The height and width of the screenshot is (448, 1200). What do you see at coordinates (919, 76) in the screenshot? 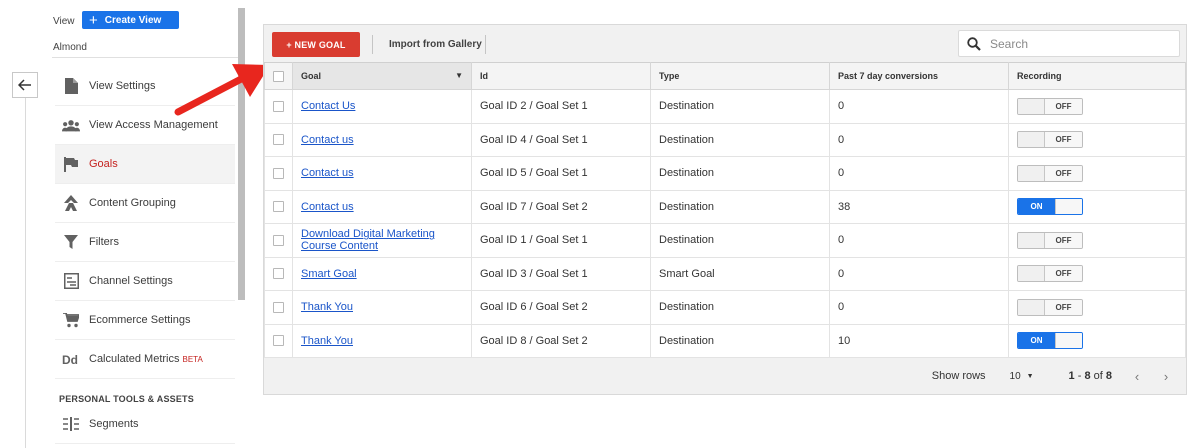
I see `column-header-conversions: Past 7 day conversions` at bounding box center [919, 76].